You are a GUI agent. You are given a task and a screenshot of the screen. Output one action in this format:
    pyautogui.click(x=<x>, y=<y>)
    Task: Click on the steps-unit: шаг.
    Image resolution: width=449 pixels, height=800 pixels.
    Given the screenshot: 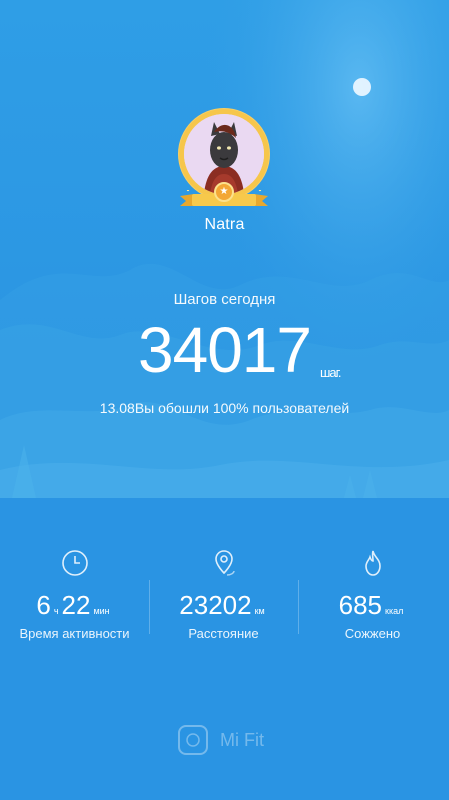 What is the action you would take?
    pyautogui.click(x=330, y=372)
    